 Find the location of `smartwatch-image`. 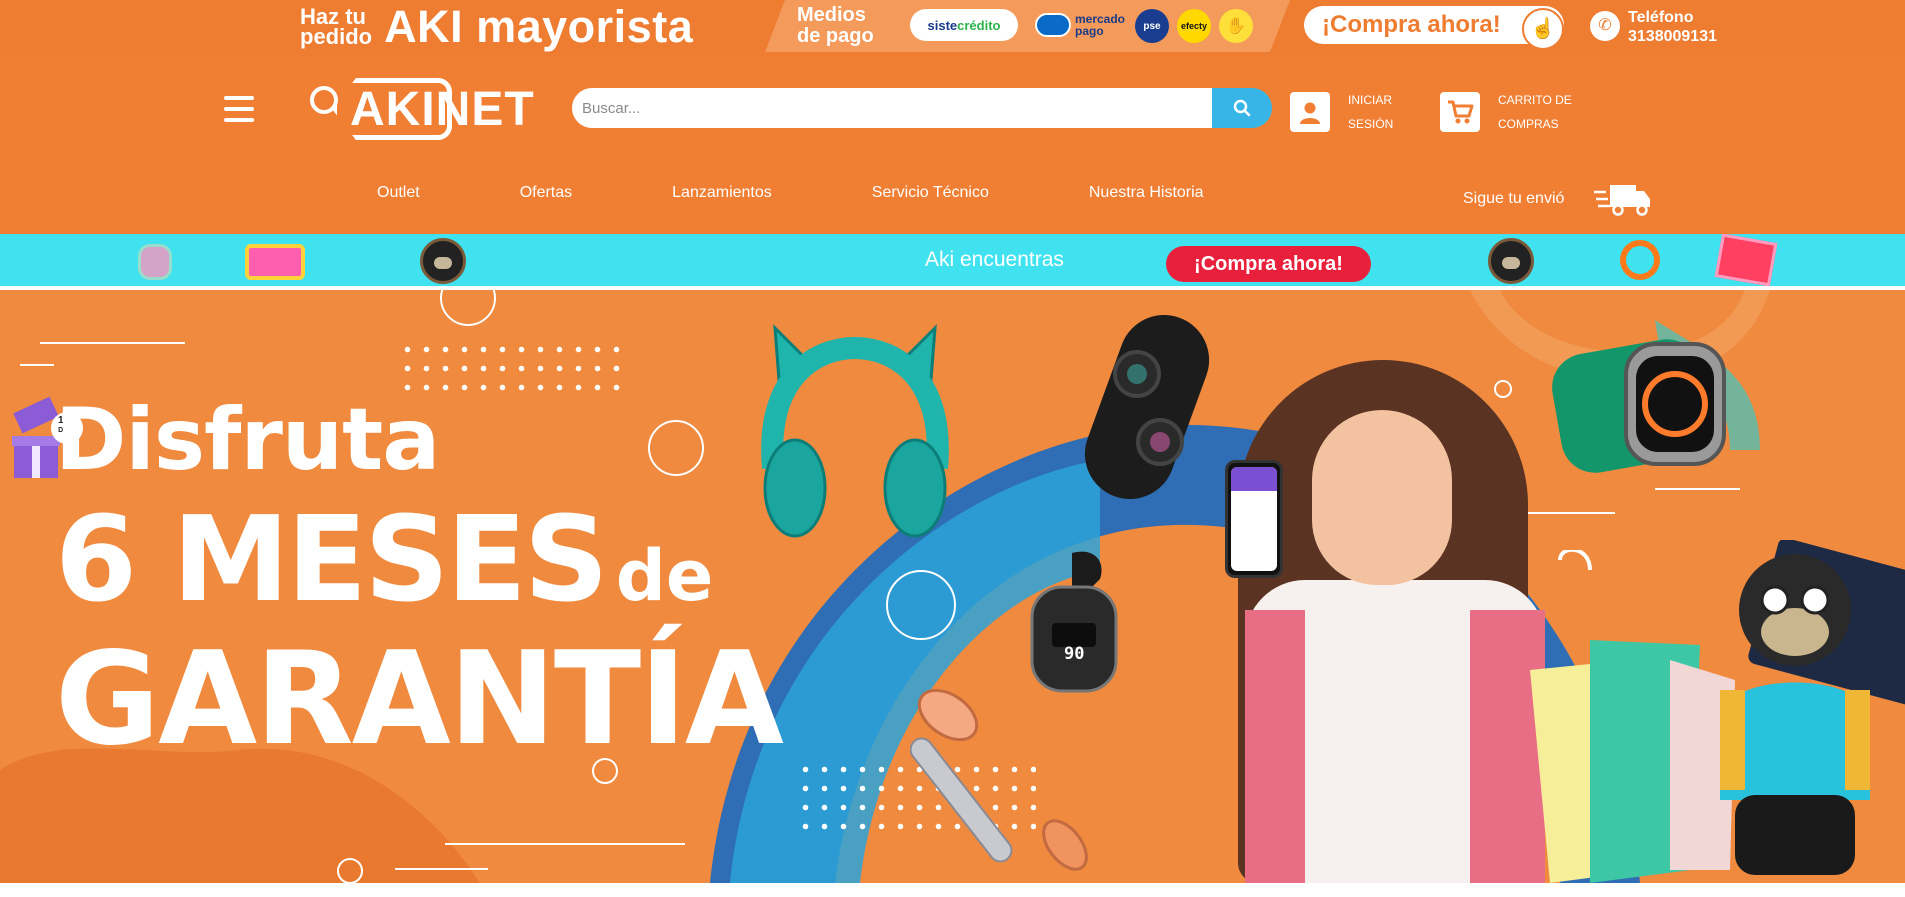

smartwatch-image is located at coordinates (1639, 406).